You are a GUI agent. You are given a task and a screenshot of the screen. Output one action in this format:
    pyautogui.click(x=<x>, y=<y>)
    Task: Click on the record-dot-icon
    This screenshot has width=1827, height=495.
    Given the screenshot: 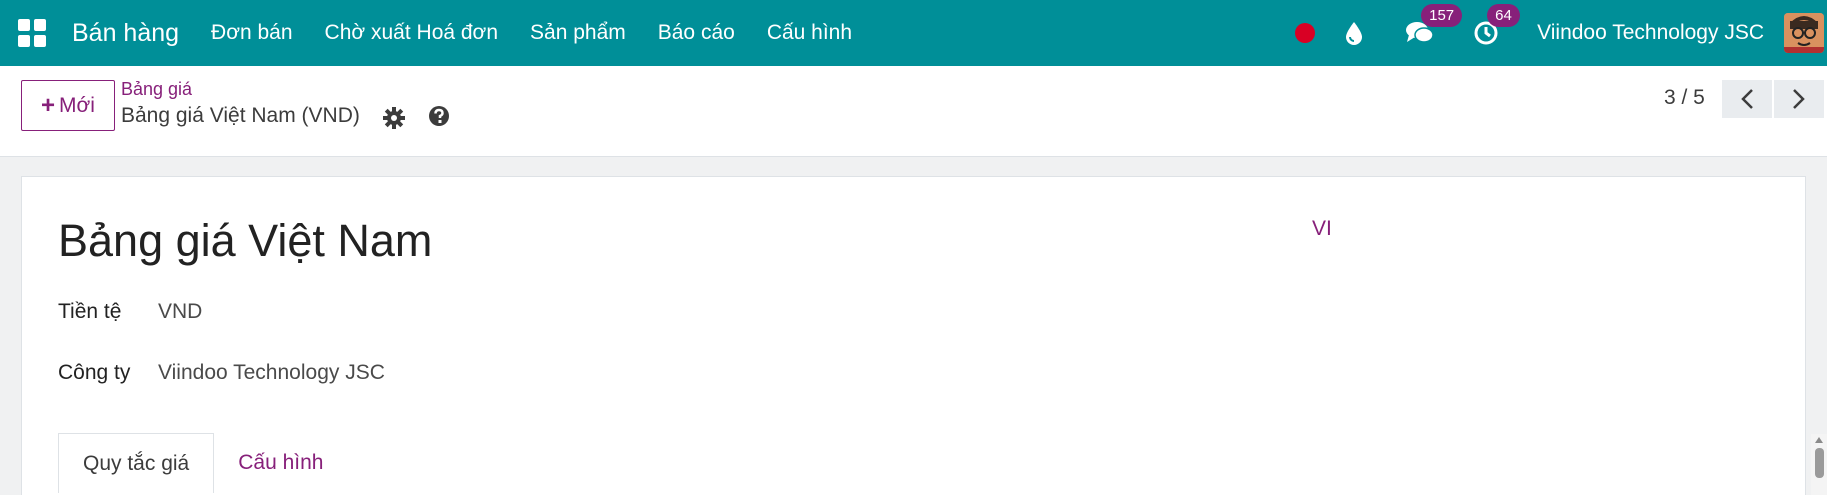 What is the action you would take?
    pyautogui.click(x=1305, y=33)
    